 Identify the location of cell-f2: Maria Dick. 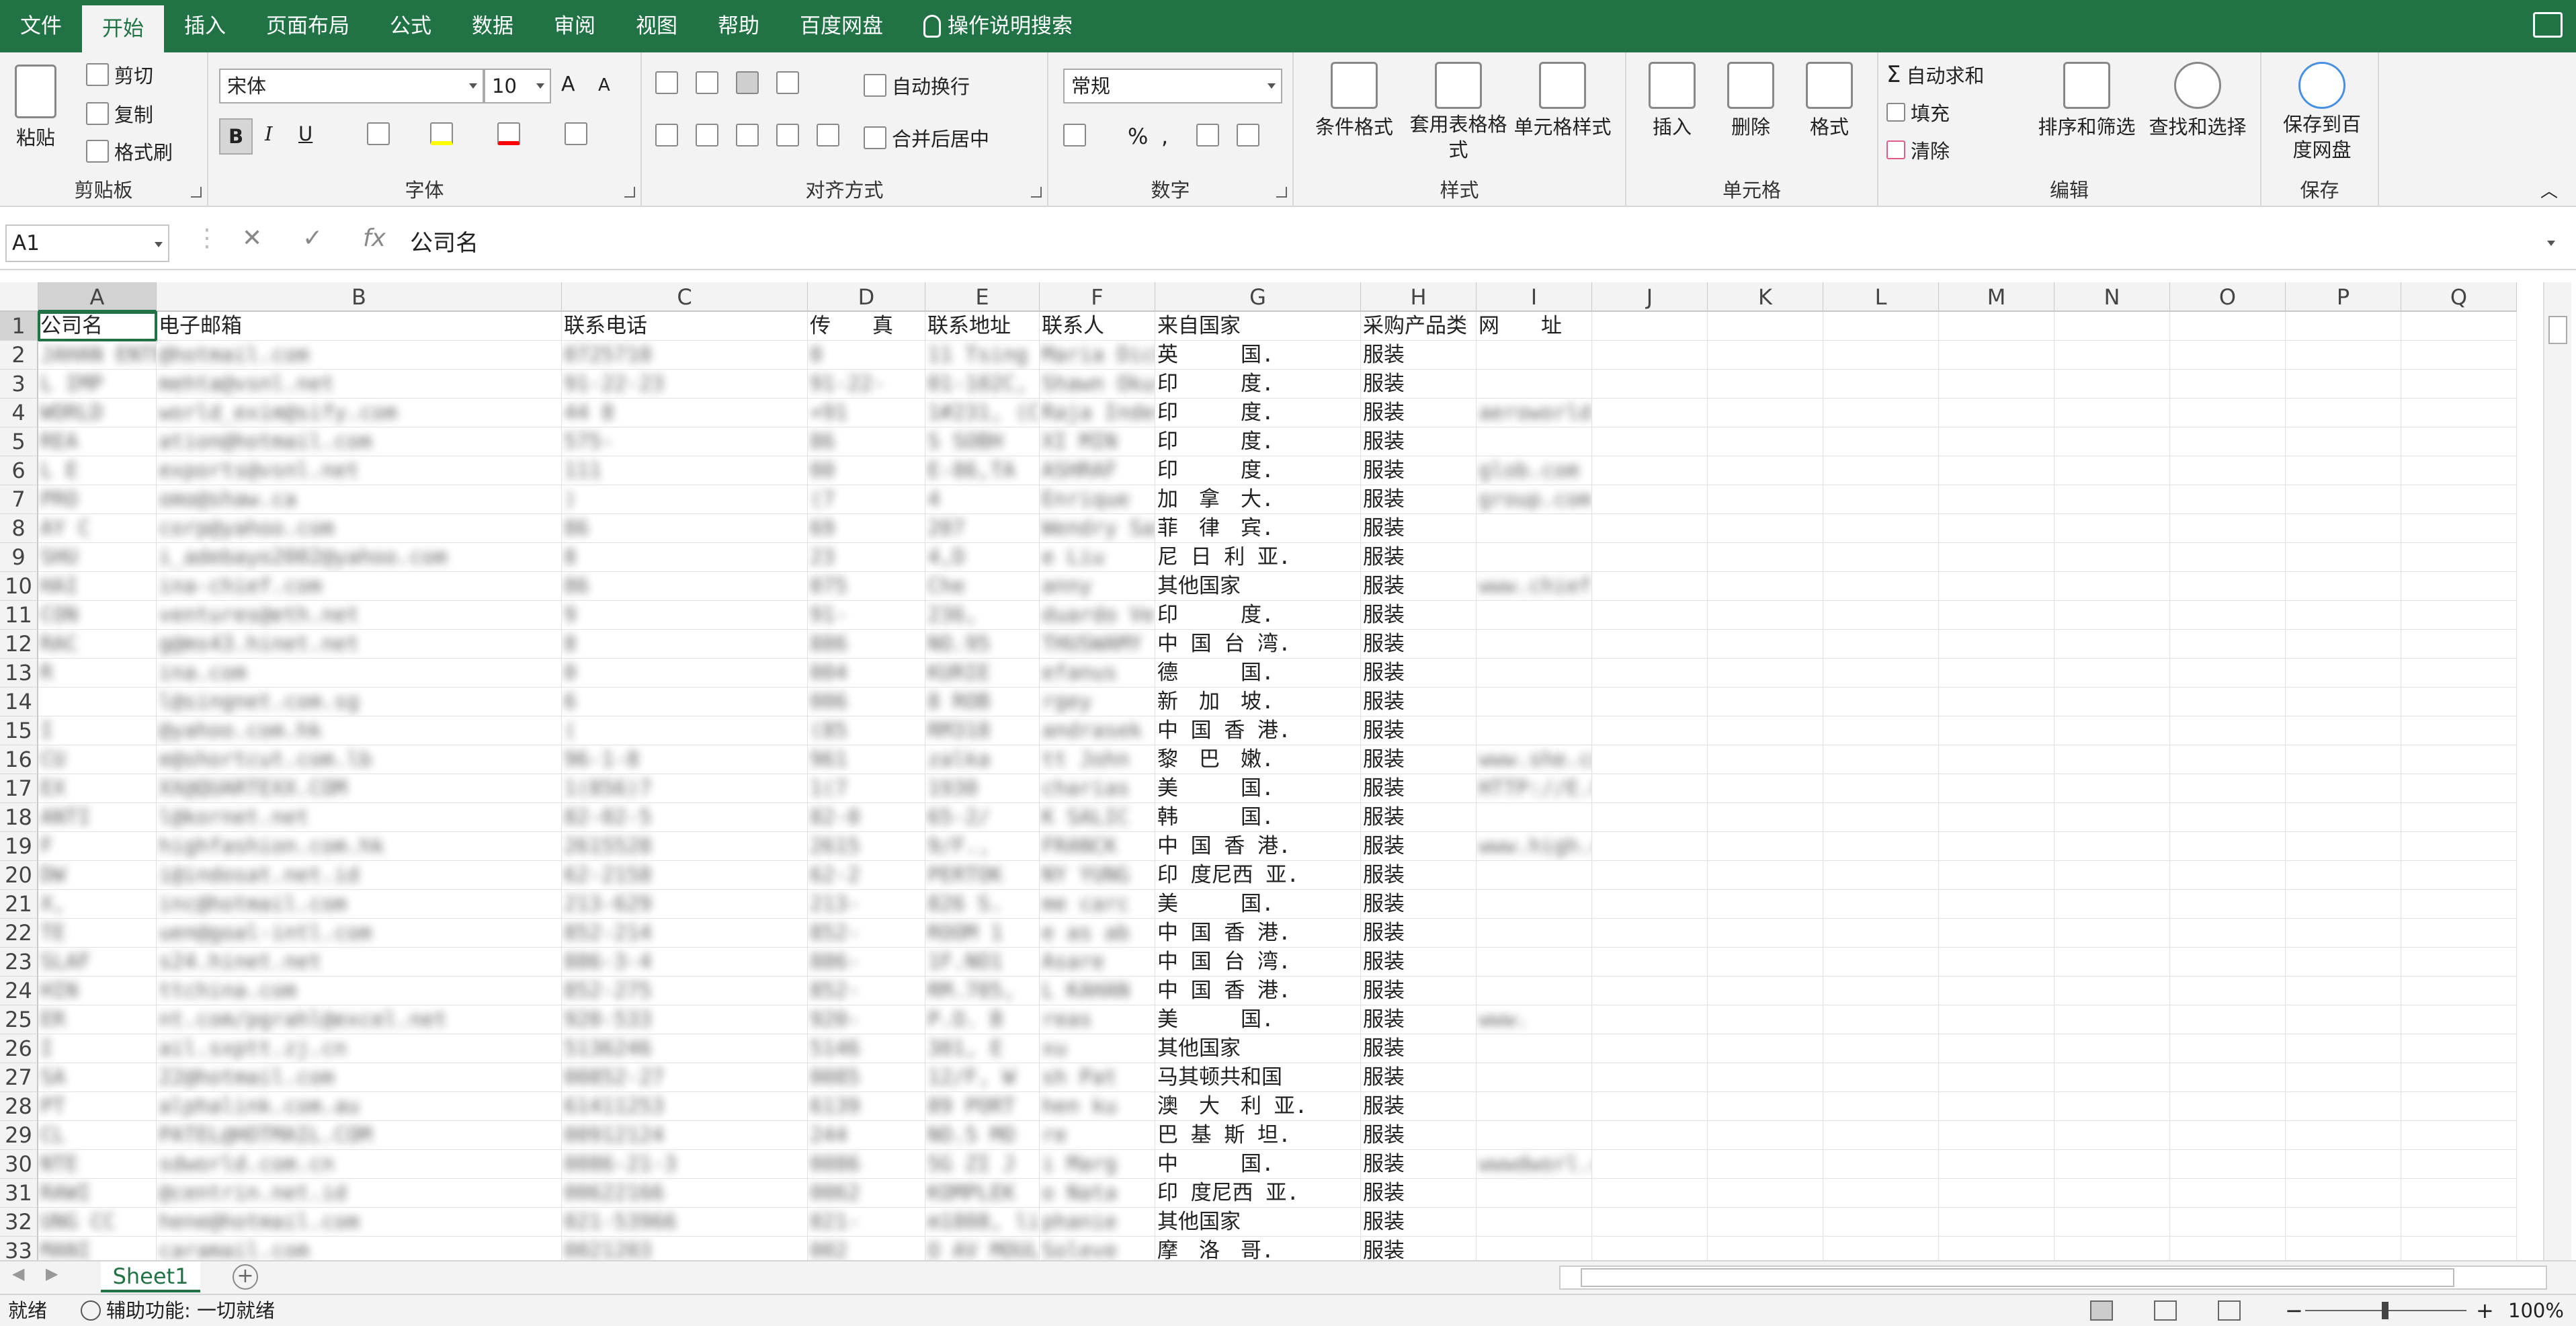
(1097, 355).